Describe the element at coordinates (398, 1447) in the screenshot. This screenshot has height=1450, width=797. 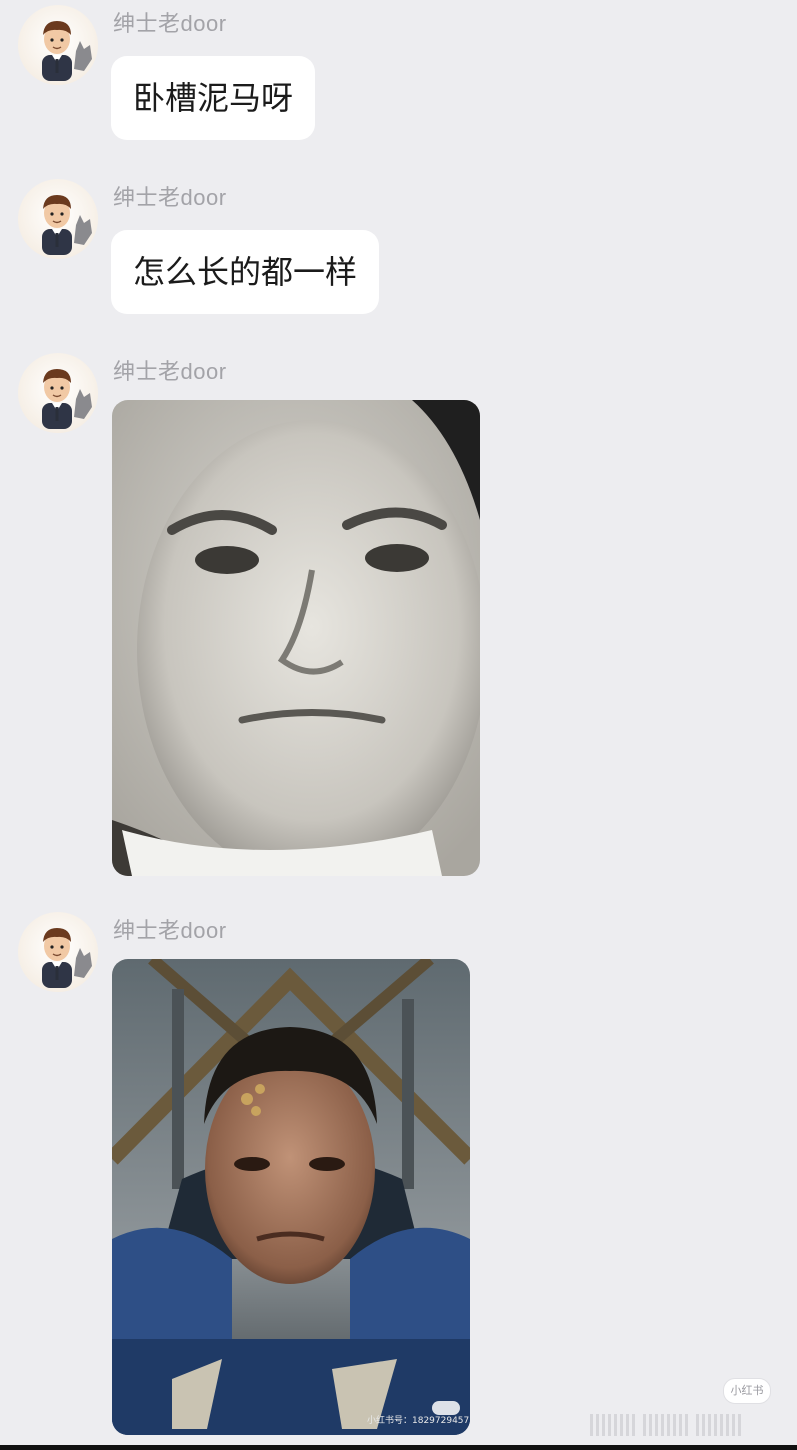
I see `bottom-edge` at that location.